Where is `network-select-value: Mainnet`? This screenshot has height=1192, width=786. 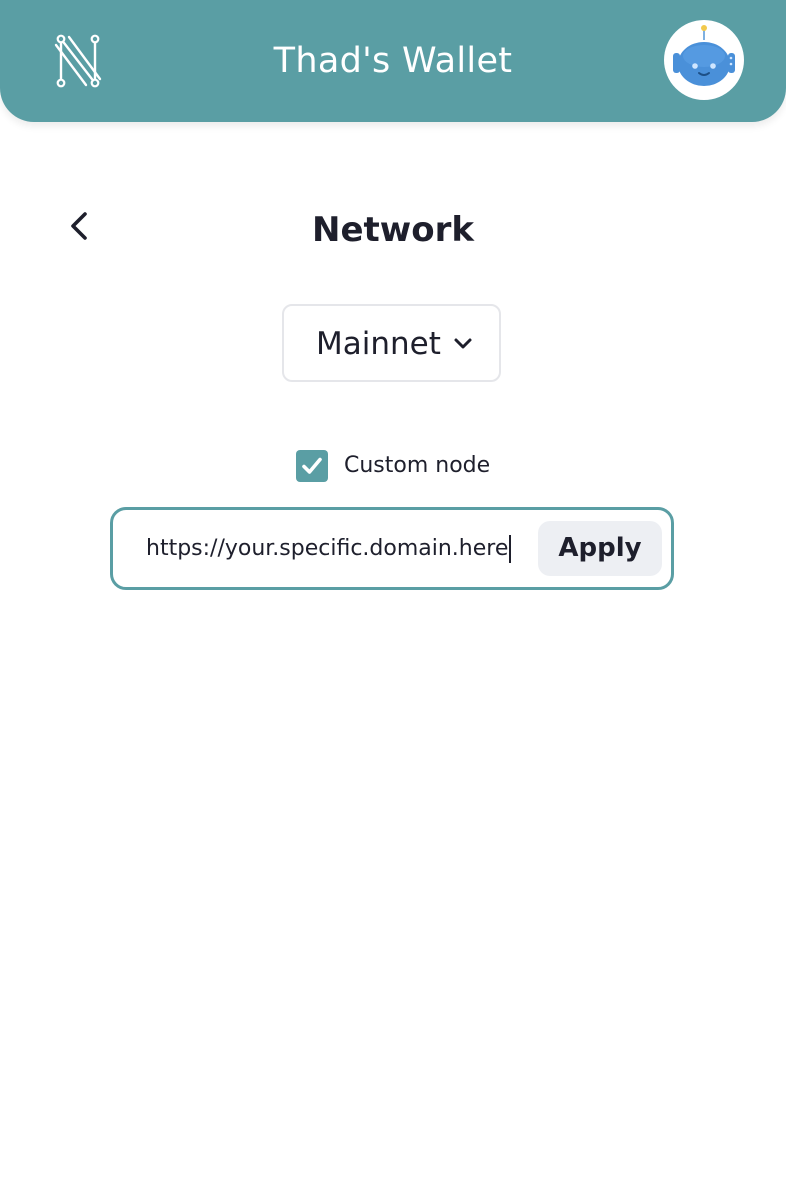 network-select-value: Mainnet is located at coordinates (378, 344).